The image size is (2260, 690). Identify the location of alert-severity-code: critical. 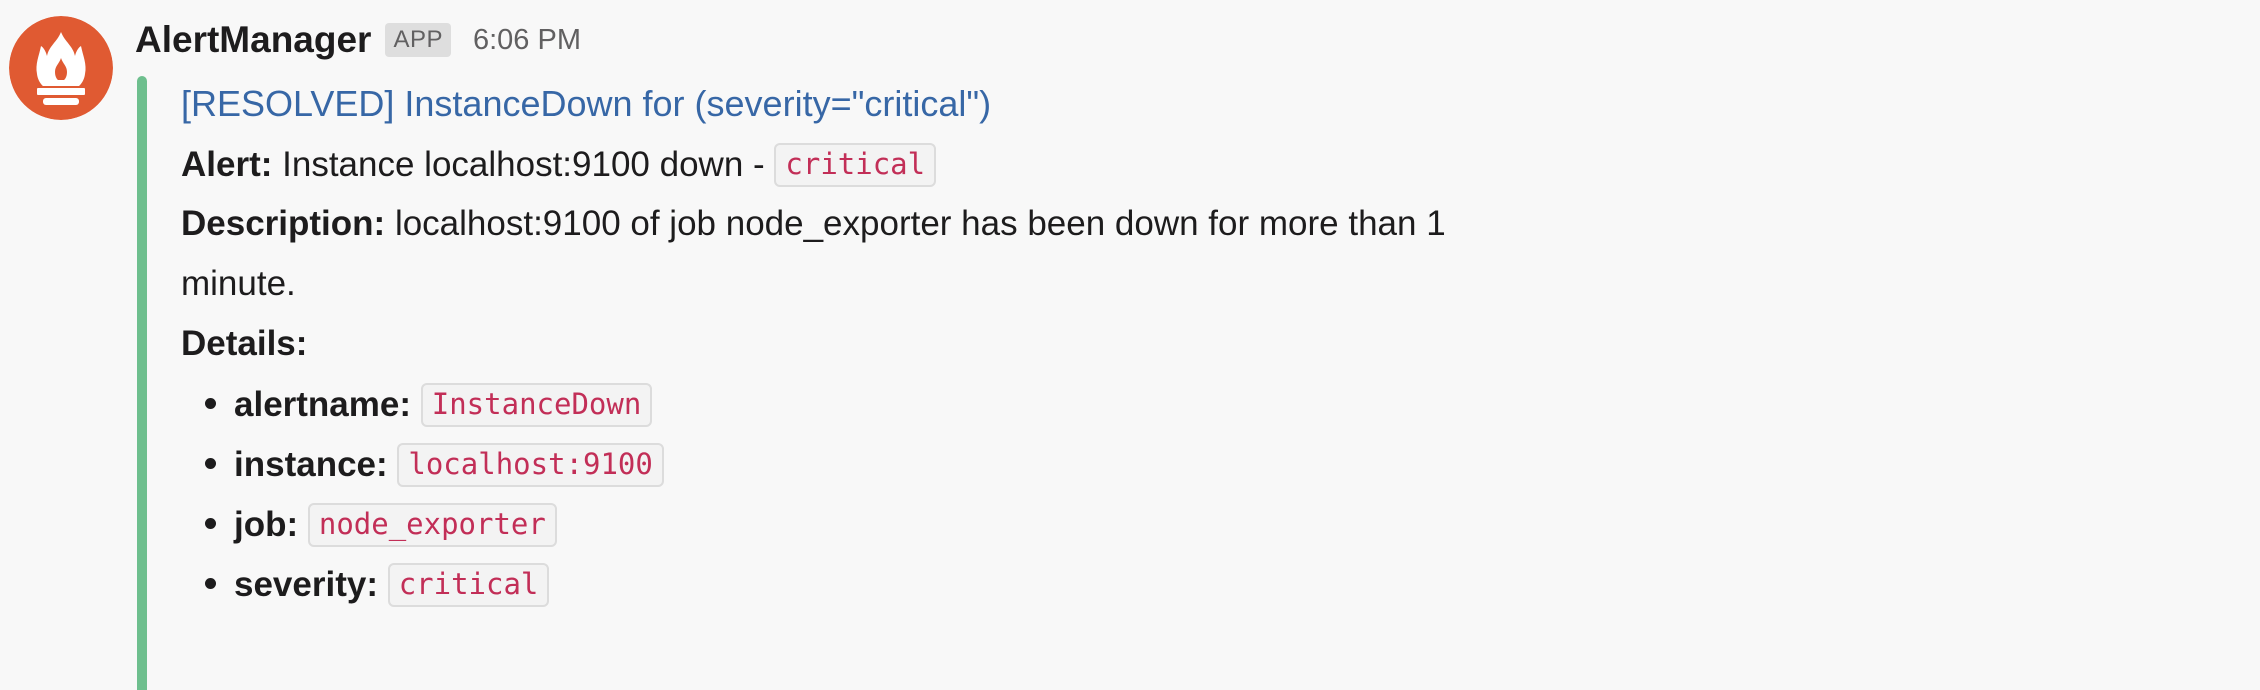
(855, 165).